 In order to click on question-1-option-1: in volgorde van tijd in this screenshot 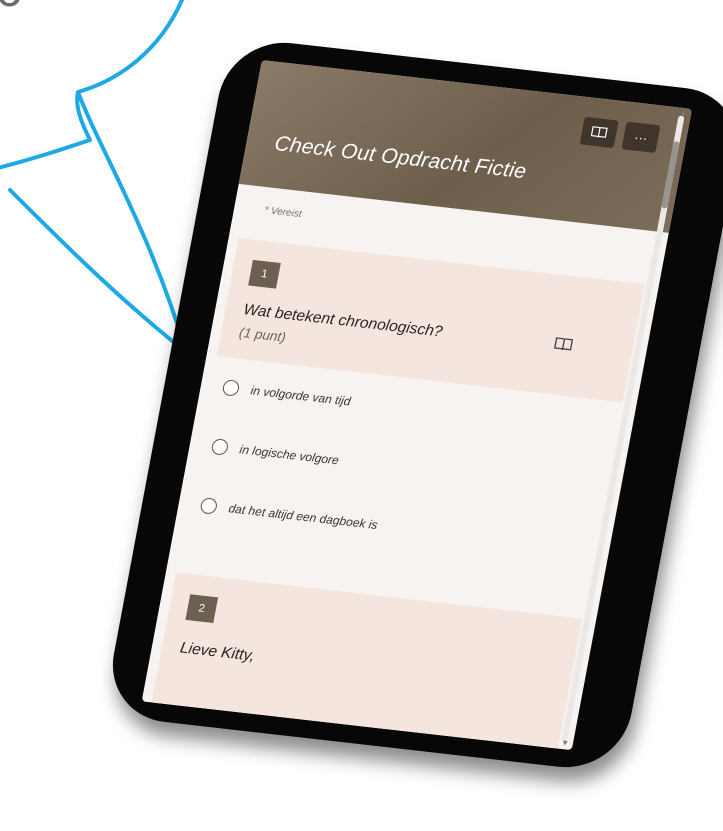, I will do `click(286, 394)`.